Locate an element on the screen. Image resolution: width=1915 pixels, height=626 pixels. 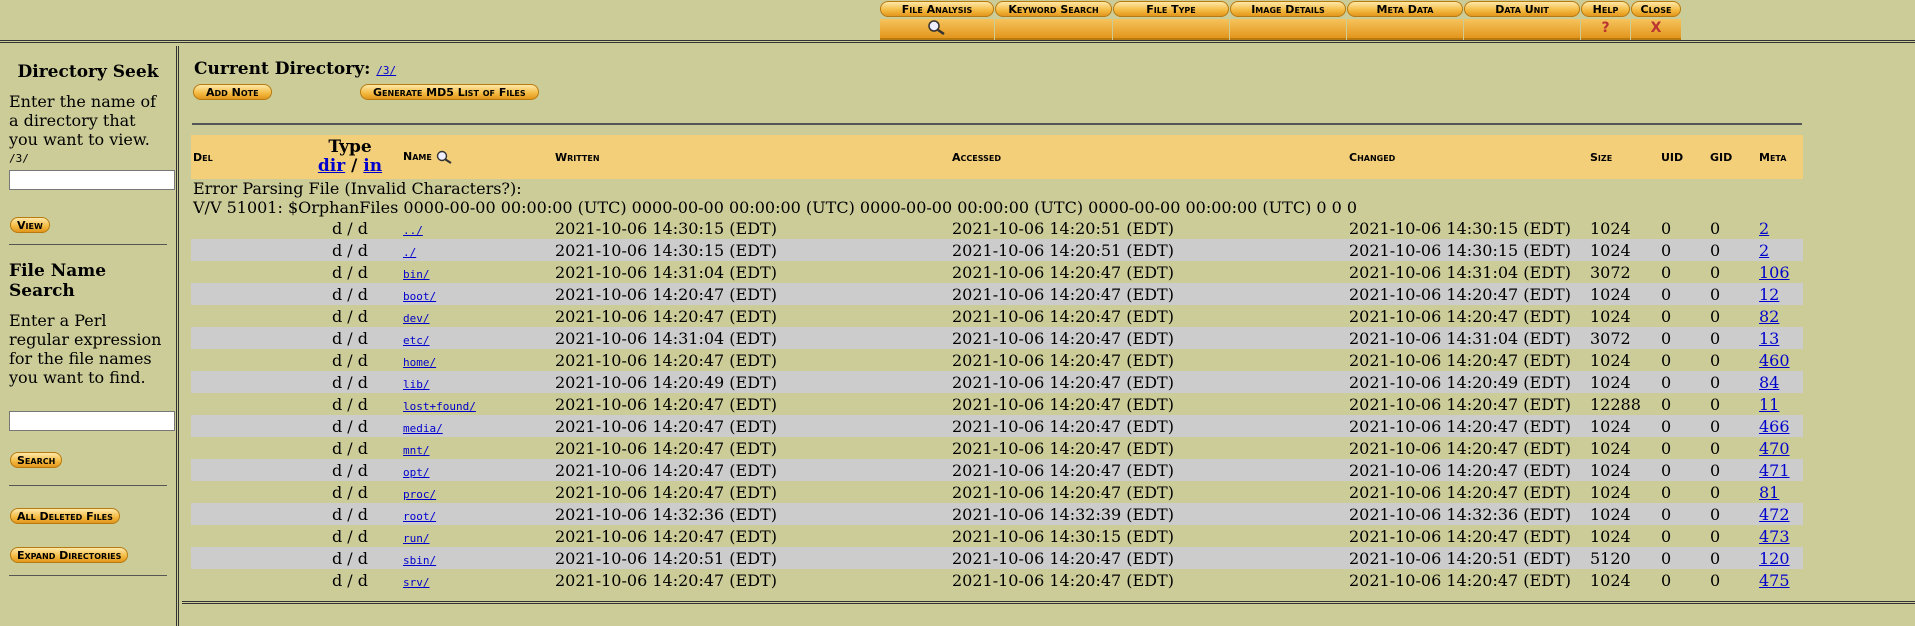
generate-md5-button: Generate MD5 List of Files is located at coordinates (449, 92).